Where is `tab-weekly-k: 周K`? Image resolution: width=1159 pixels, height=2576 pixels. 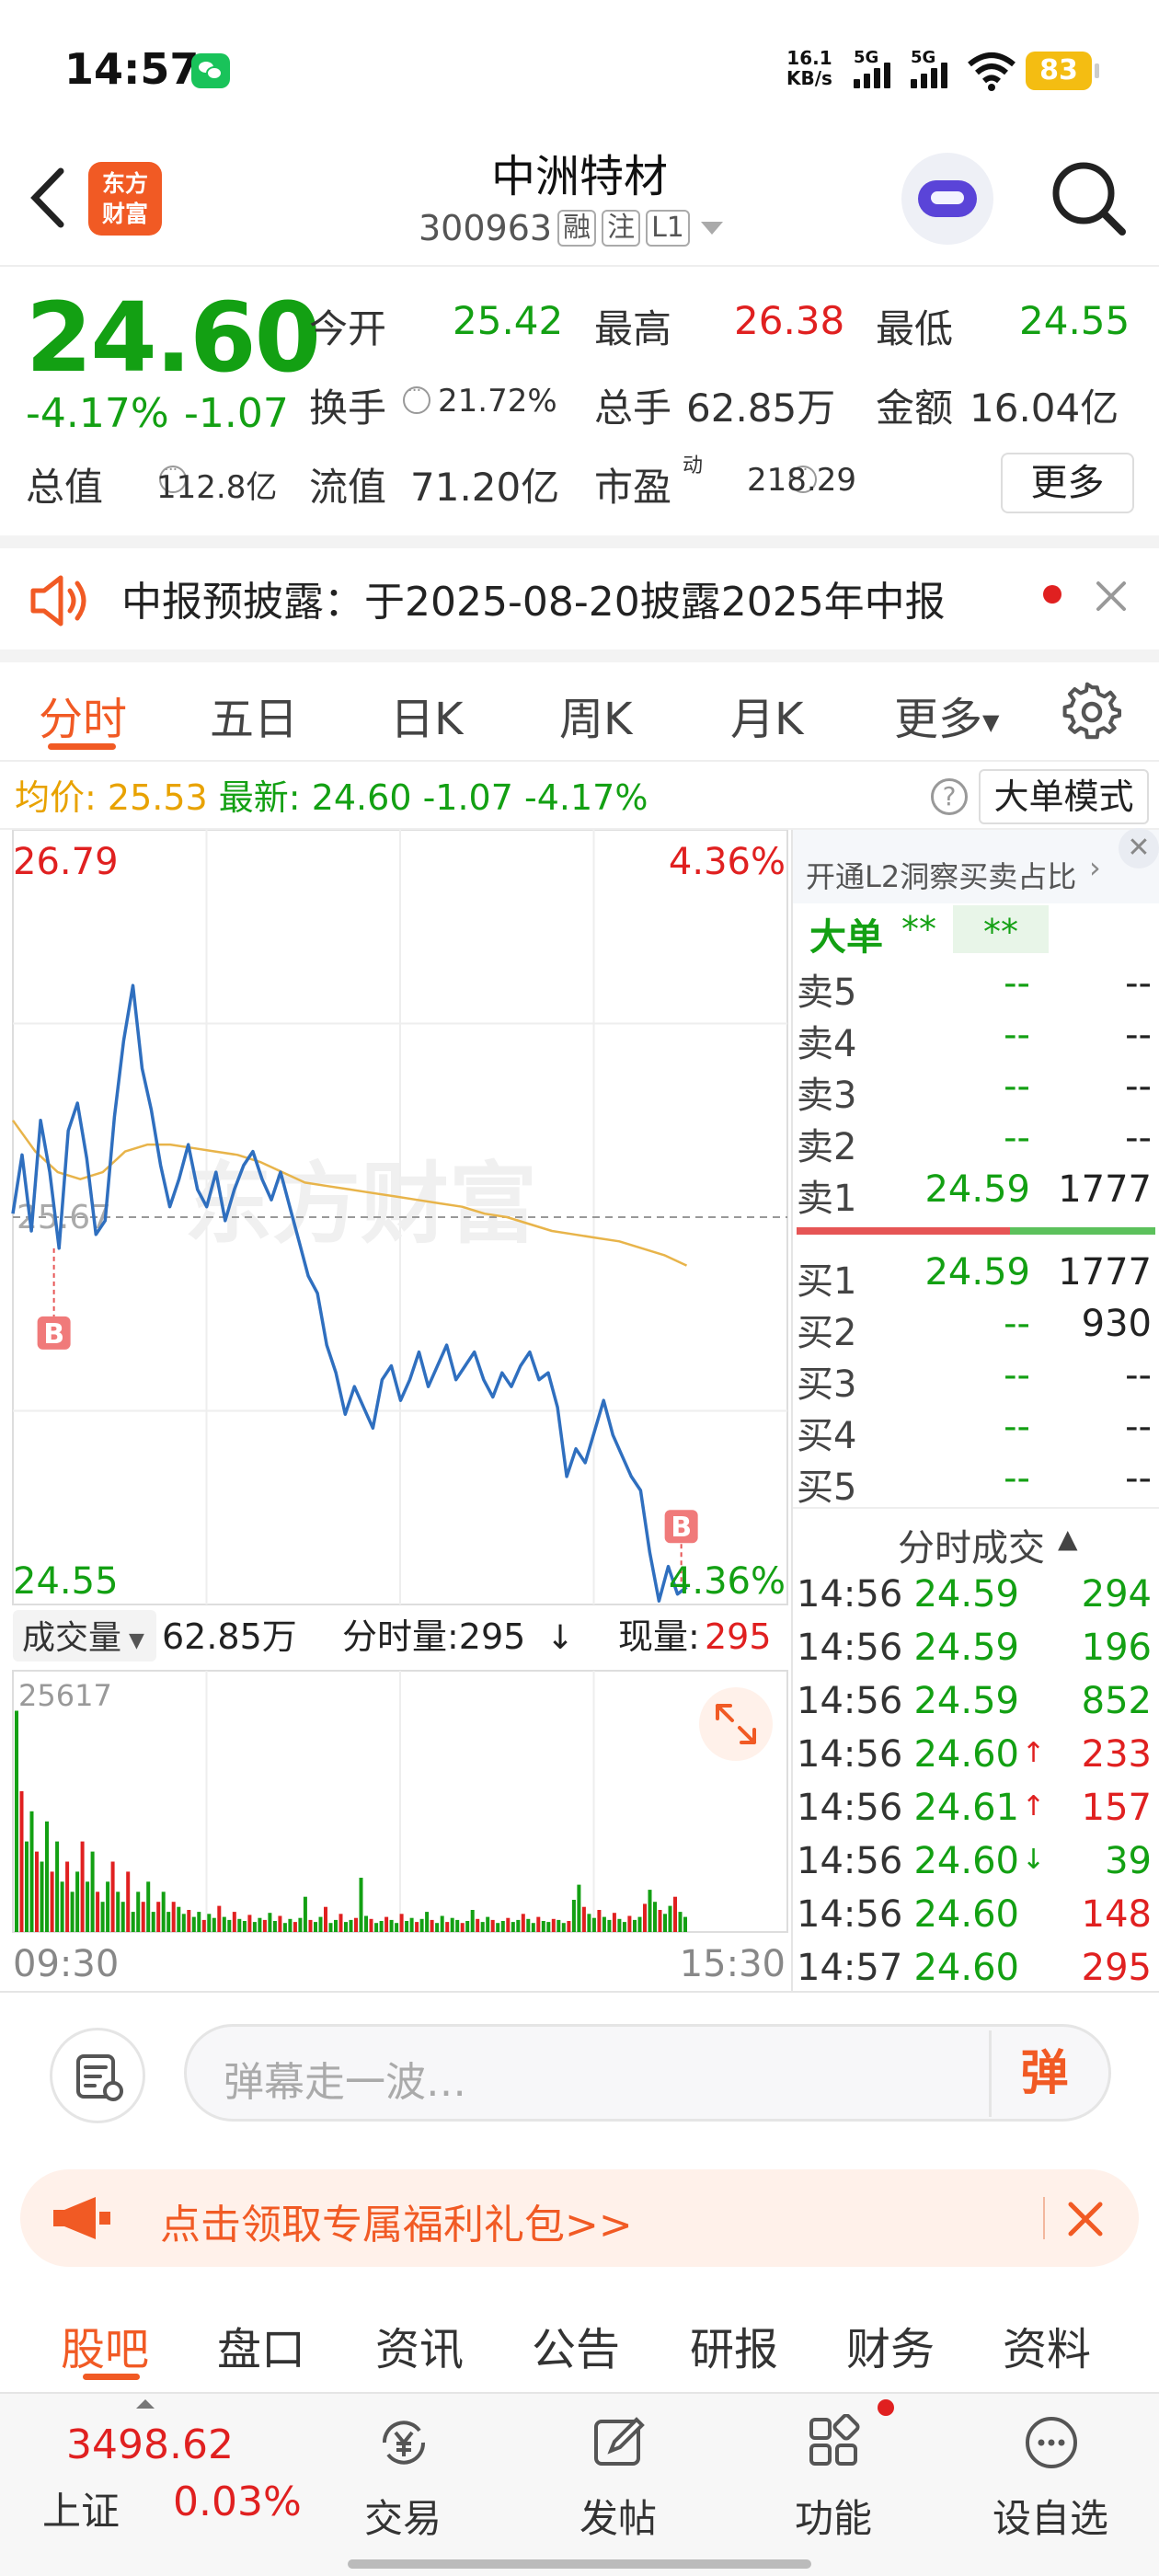
tab-weekly-k: 周K is located at coordinates (595, 715).